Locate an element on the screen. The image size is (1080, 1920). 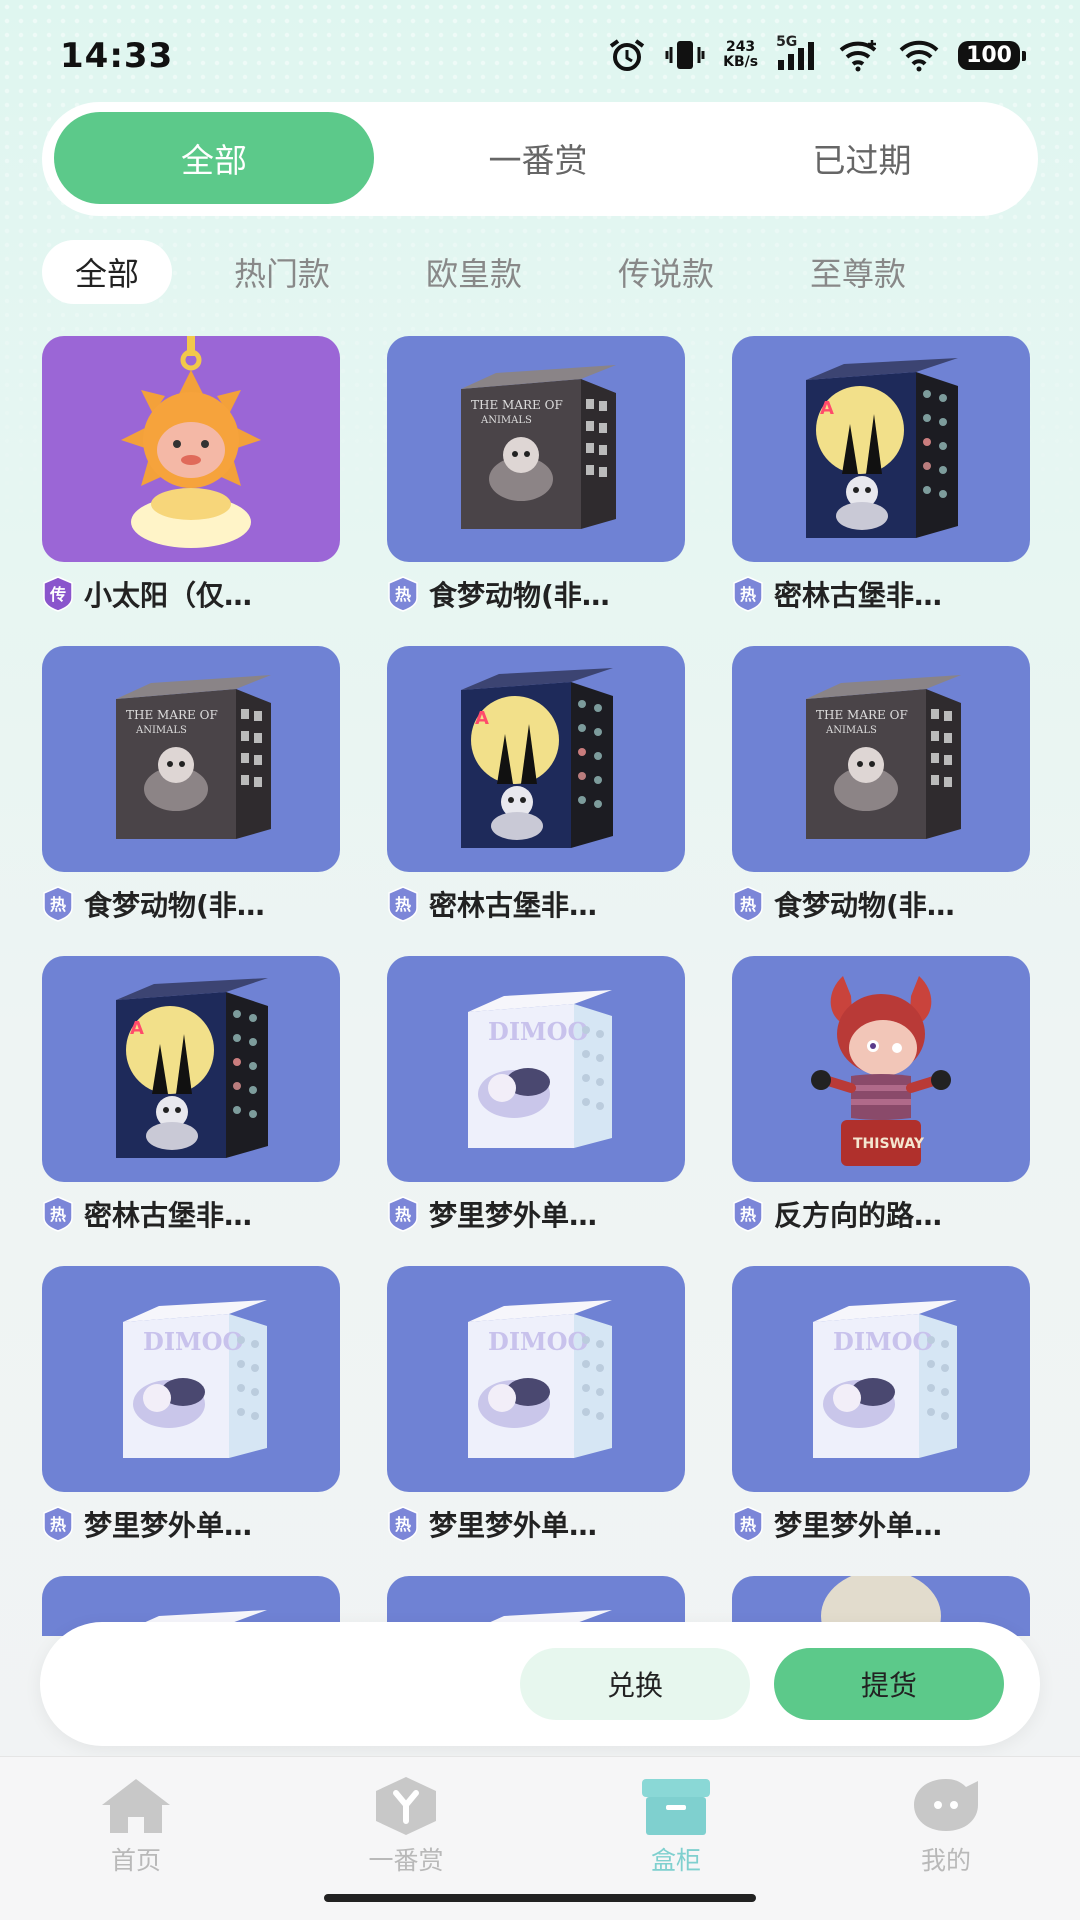
home-icon is located at coordinates (136, 1806).